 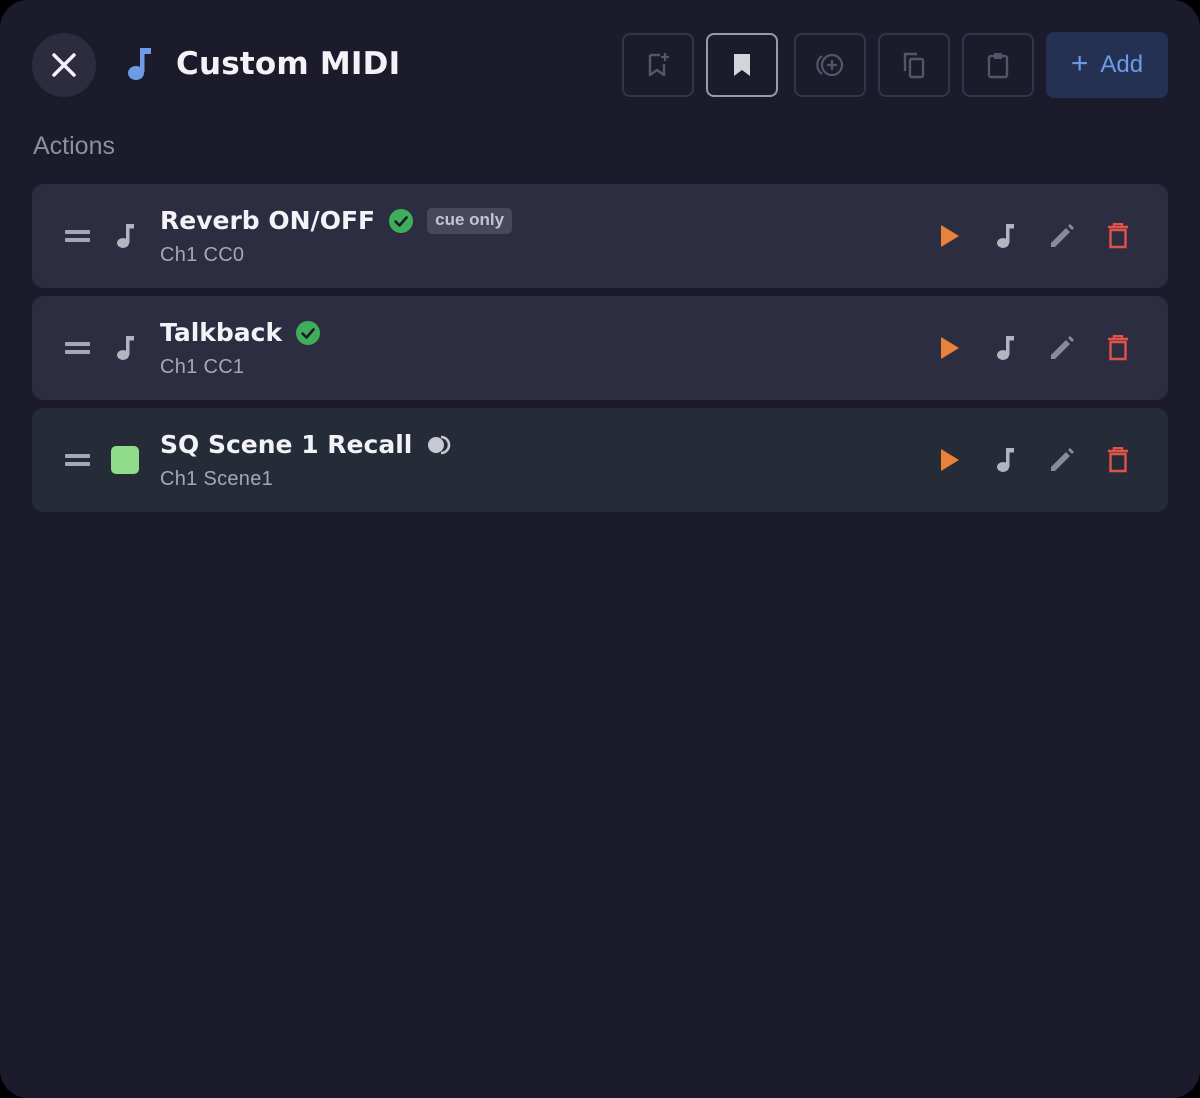 I want to click on bookmark-button, so click(x=742, y=65).